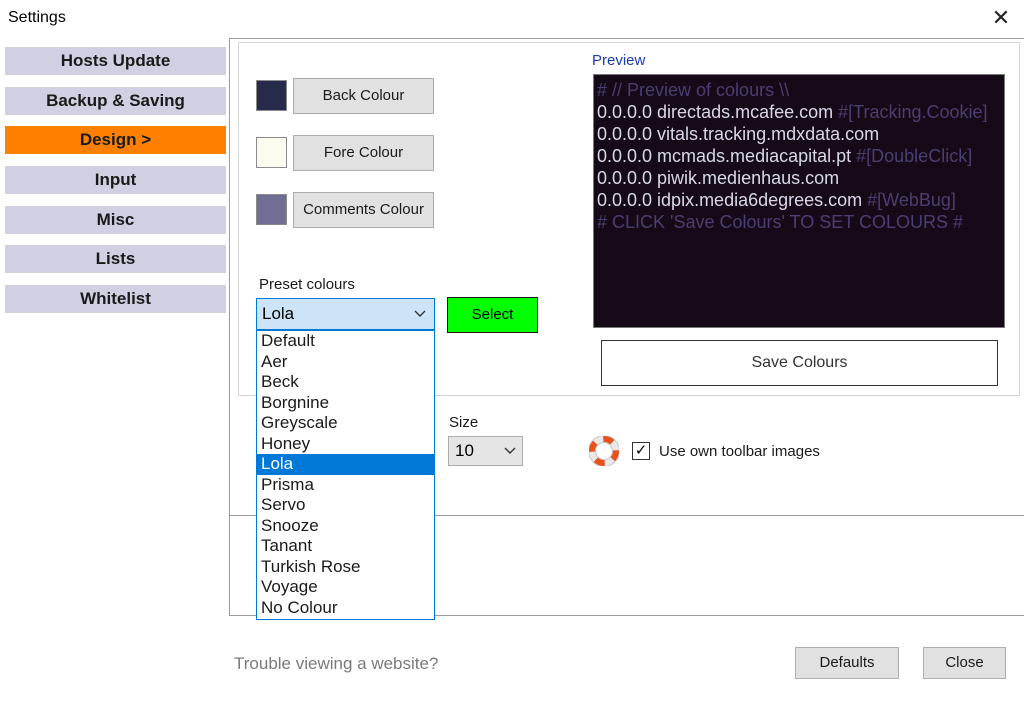 The image size is (1024, 706). Describe the element at coordinates (345, 362) in the screenshot. I see `preset-option: Aer` at that location.